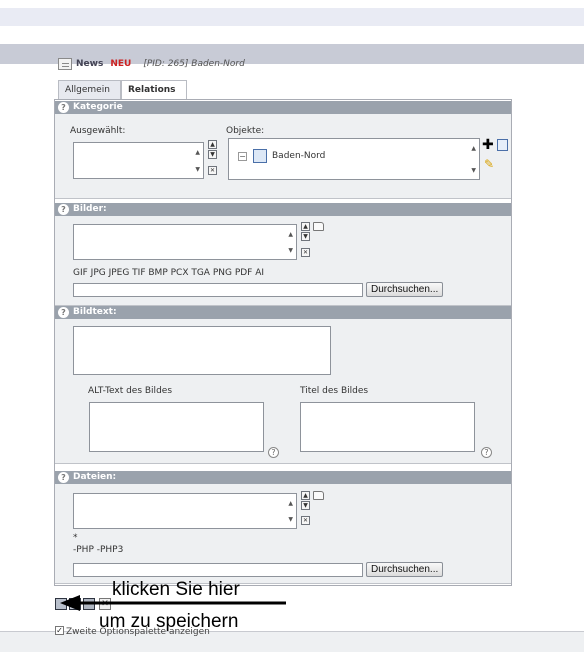  What do you see at coordinates (283, 312) in the screenshot?
I see `section-bildtext-header: ? Bildtext:` at bounding box center [283, 312].